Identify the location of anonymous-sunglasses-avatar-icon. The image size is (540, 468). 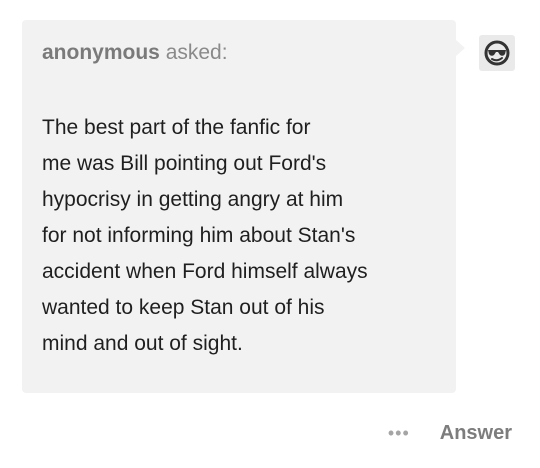
(497, 53).